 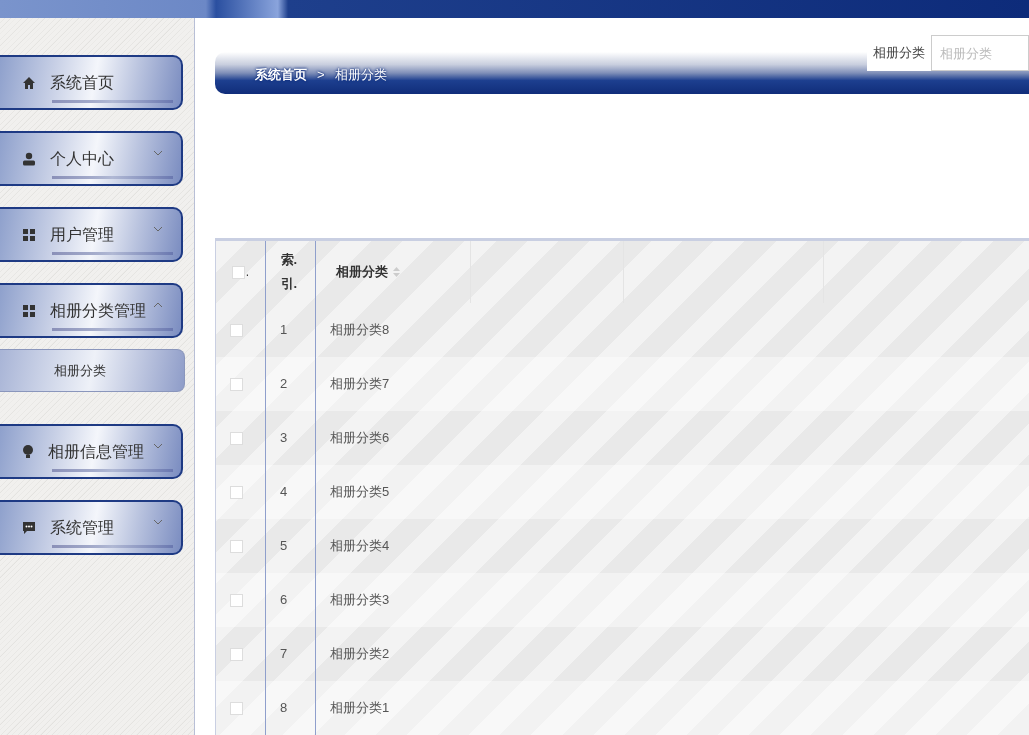 I want to click on header-mark: ., so click(x=247, y=272).